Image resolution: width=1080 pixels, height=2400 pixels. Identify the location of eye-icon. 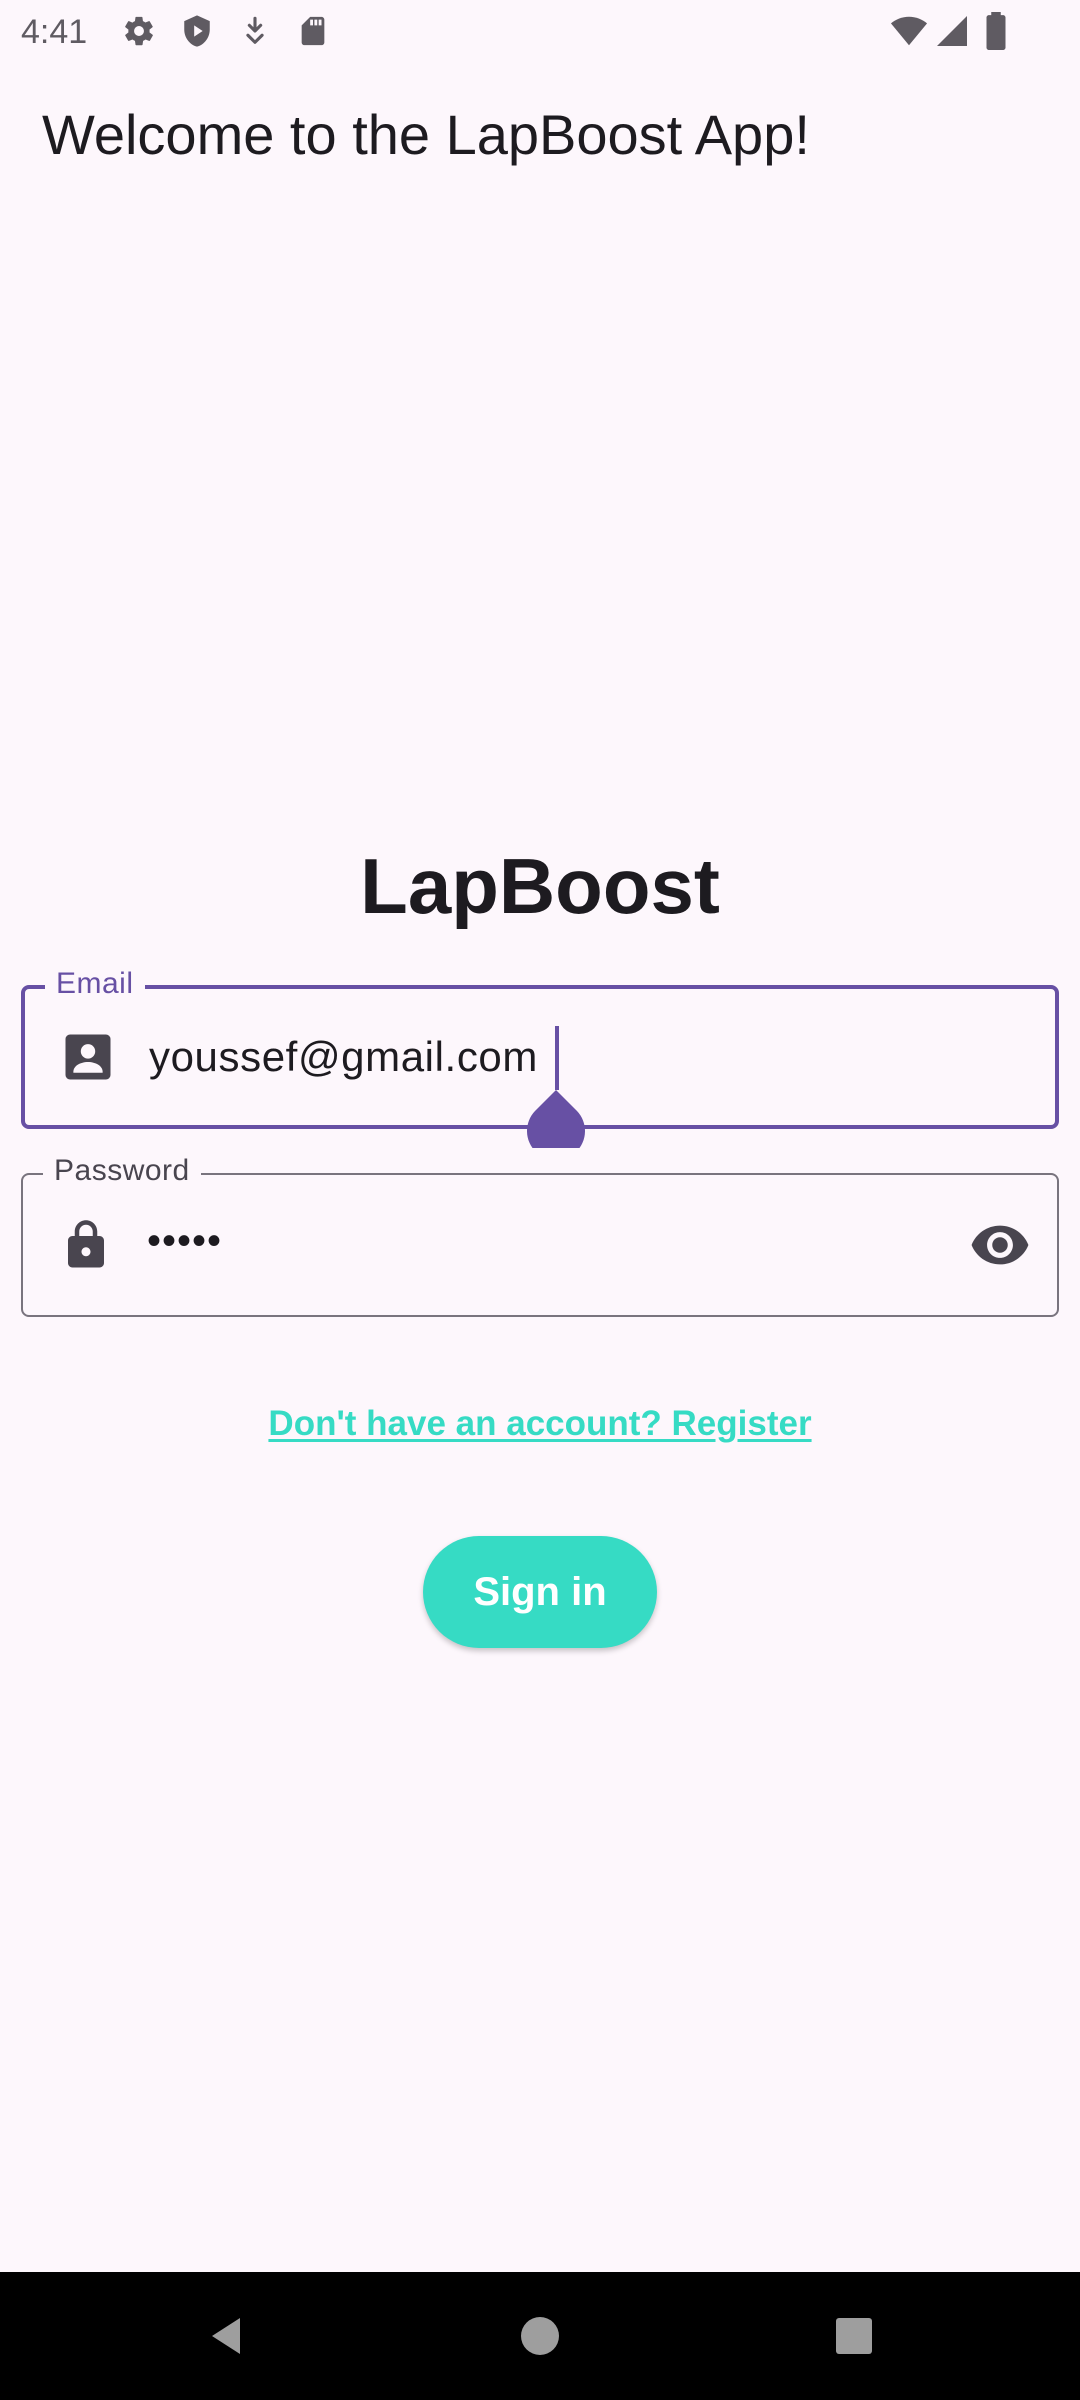
(1000, 1245).